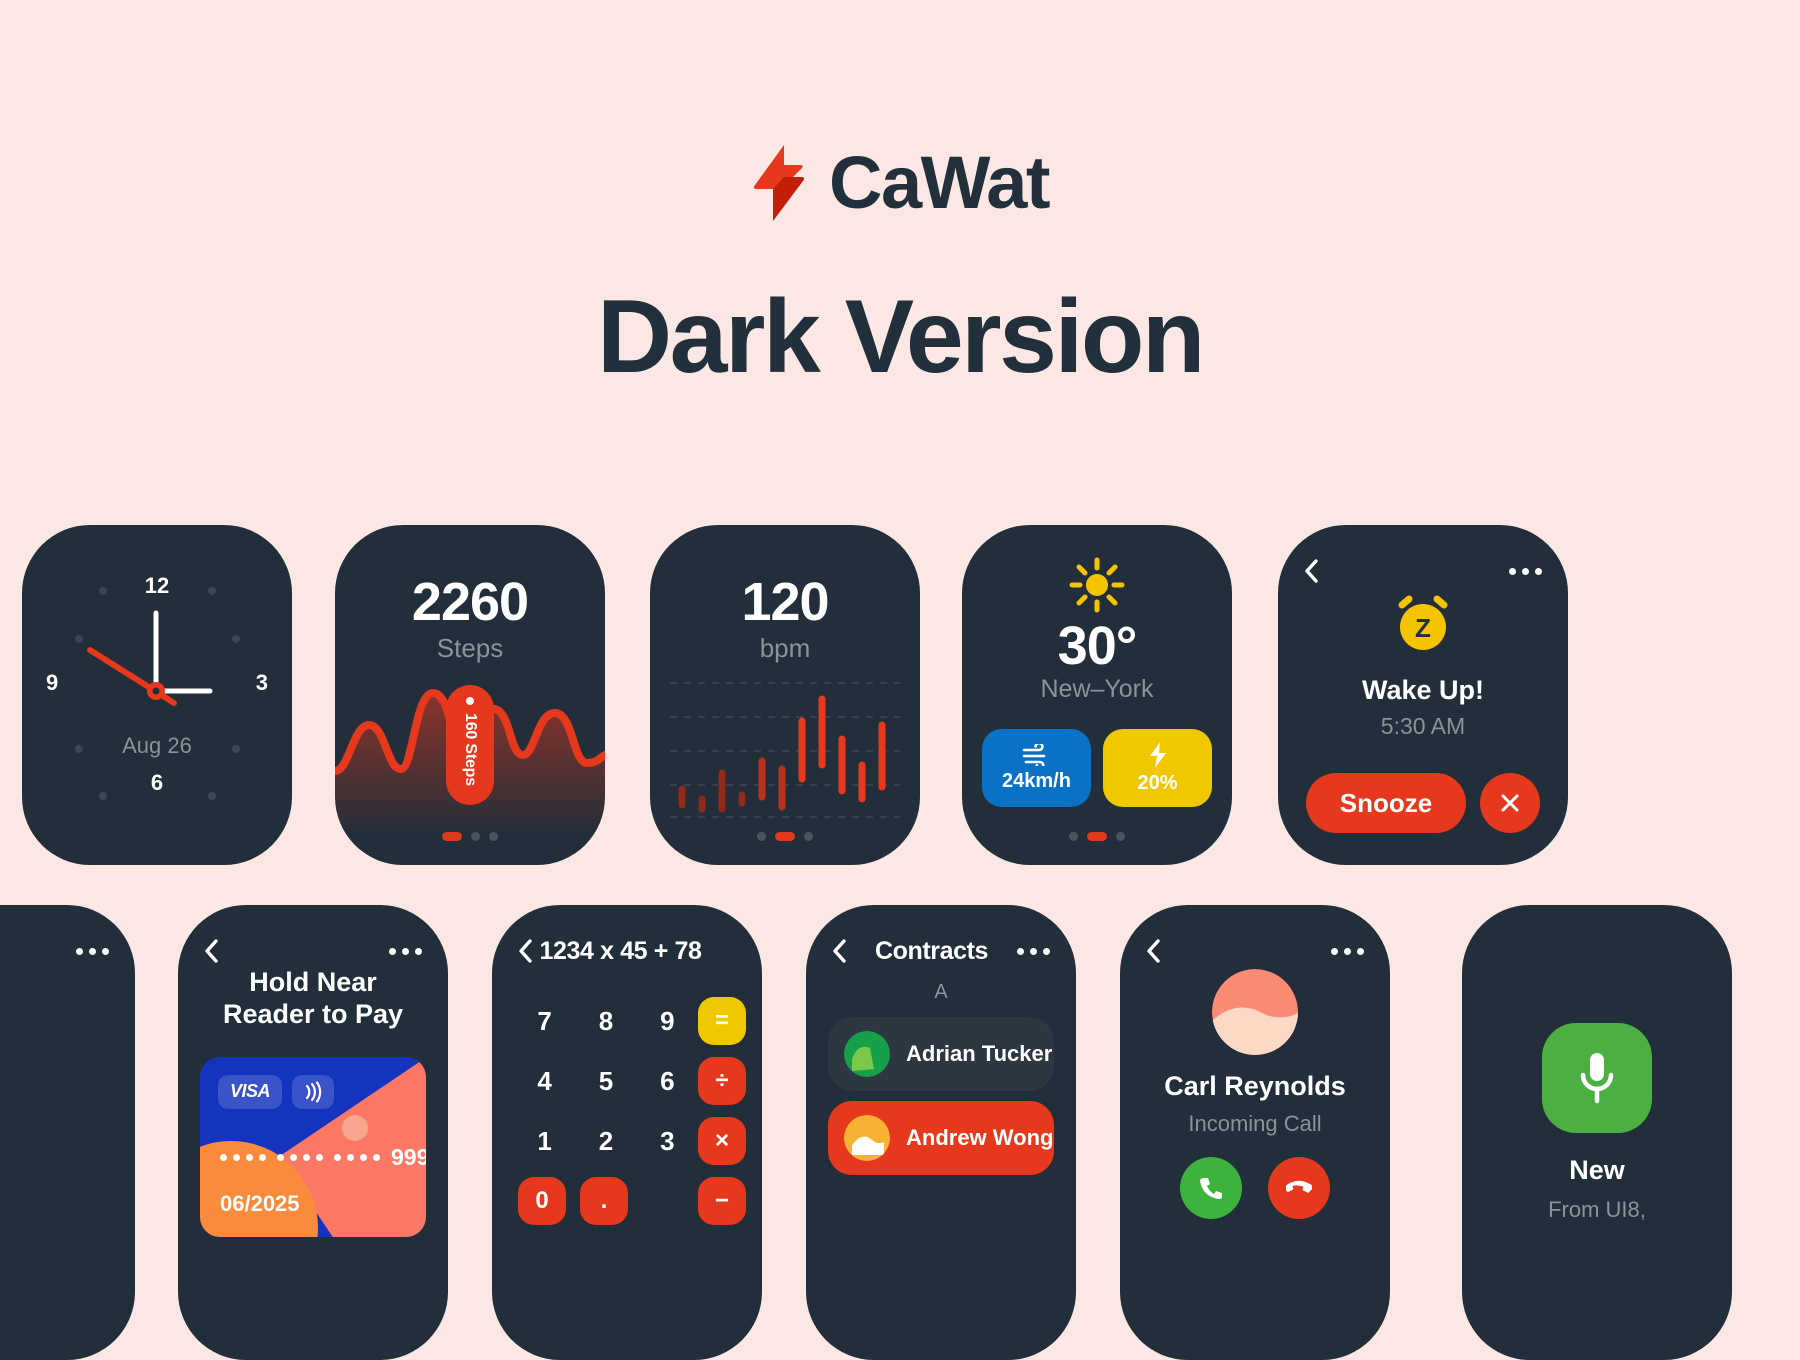 This screenshot has height=1360, width=1800. I want to click on watch-card-weather: 30° New–York 24km/h 20%, so click(1097, 695).